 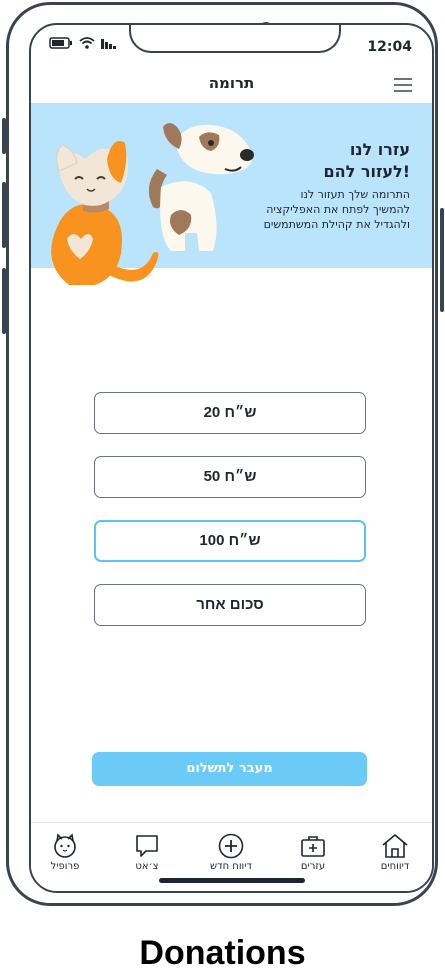 What do you see at coordinates (222, 953) in the screenshot?
I see `screen-caption: Donations` at bounding box center [222, 953].